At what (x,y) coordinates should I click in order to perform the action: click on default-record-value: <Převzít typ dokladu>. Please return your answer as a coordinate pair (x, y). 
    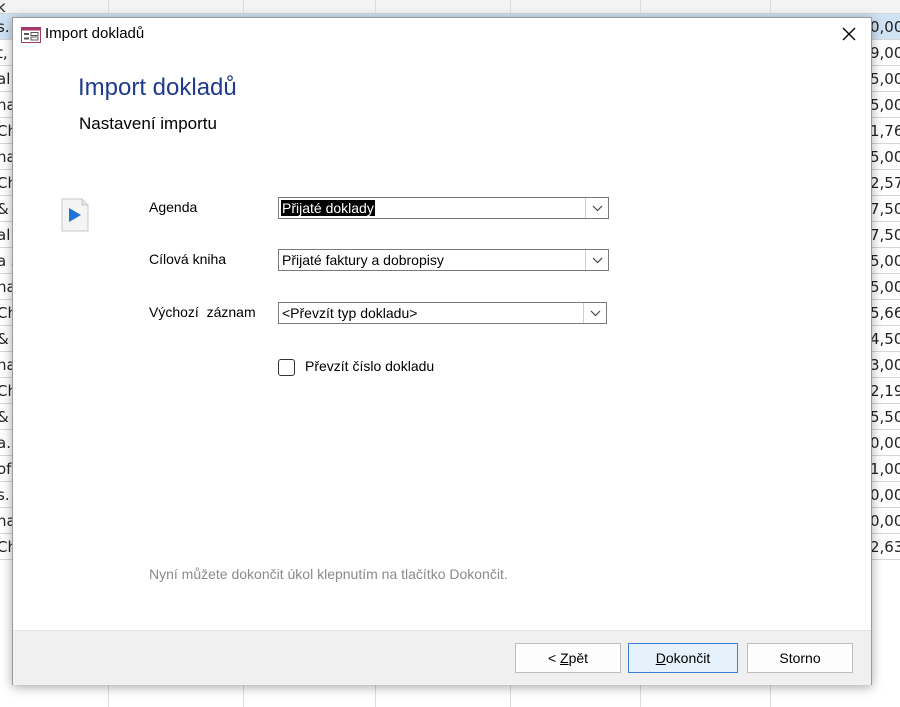
    Looking at the image, I should click on (350, 313).